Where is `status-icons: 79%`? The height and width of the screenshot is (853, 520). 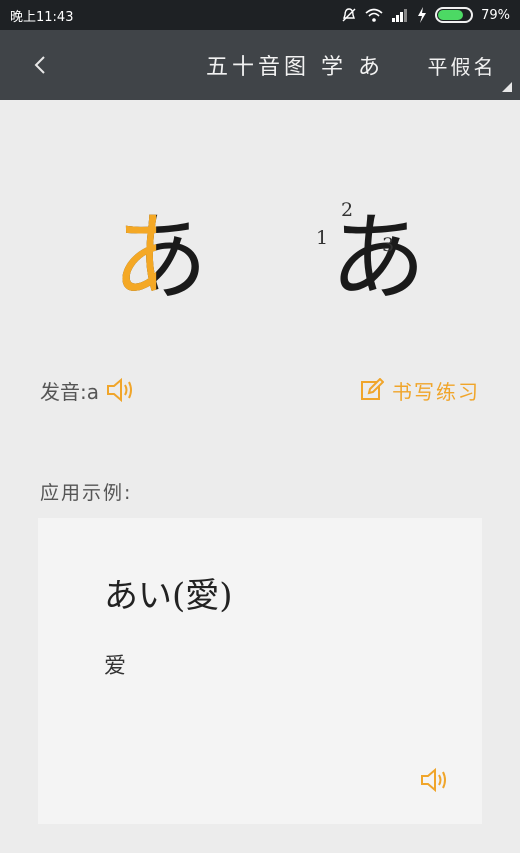
status-icons: 79% is located at coordinates (425, 15).